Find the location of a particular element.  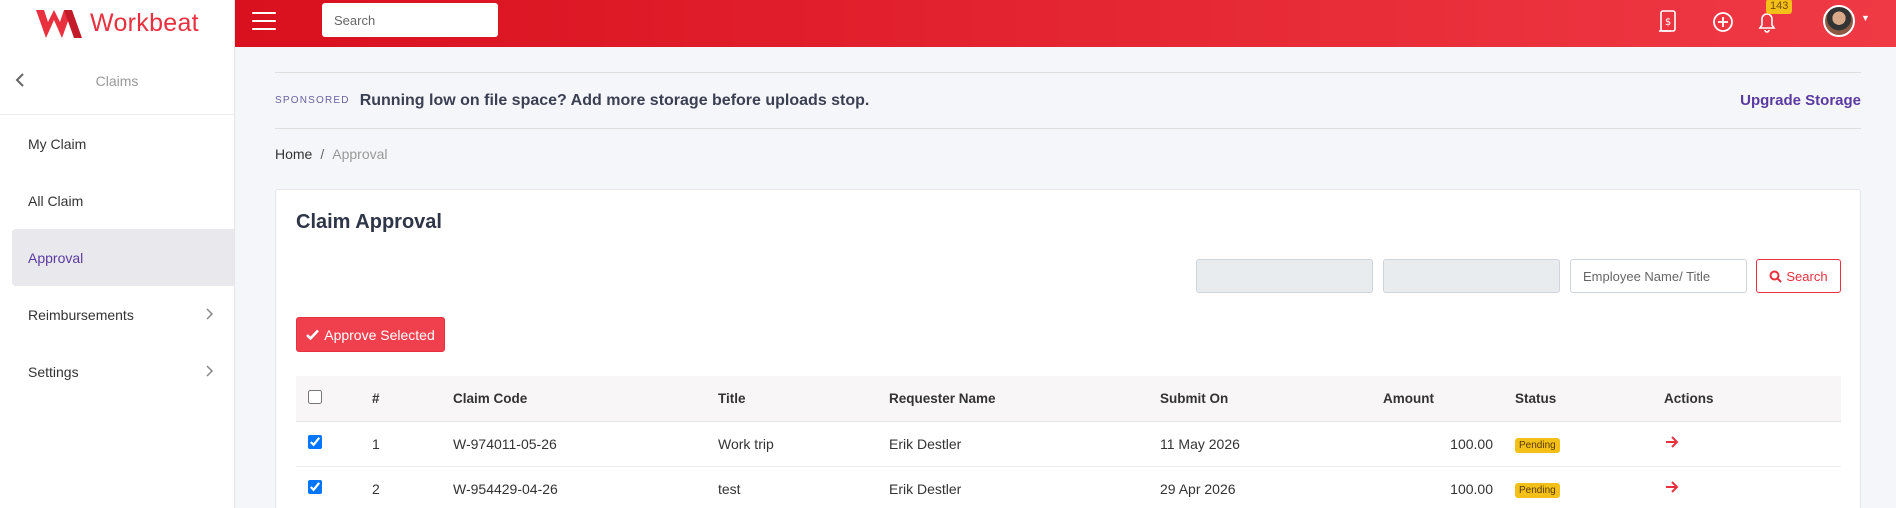

caret-down-icon: ▼ is located at coordinates (1865, 18).